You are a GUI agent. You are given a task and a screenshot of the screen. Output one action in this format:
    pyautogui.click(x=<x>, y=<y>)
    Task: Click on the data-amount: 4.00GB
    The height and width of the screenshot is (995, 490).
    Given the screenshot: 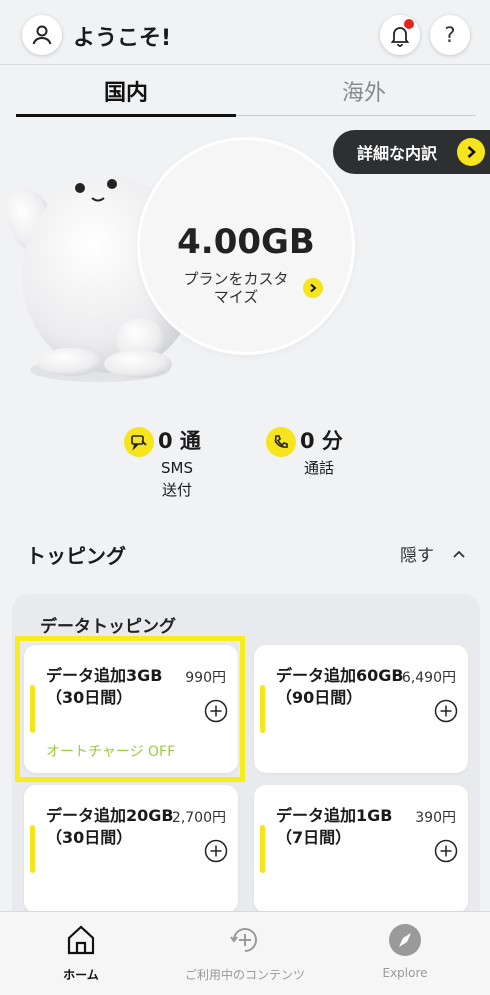 What is the action you would take?
    pyautogui.click(x=246, y=242)
    